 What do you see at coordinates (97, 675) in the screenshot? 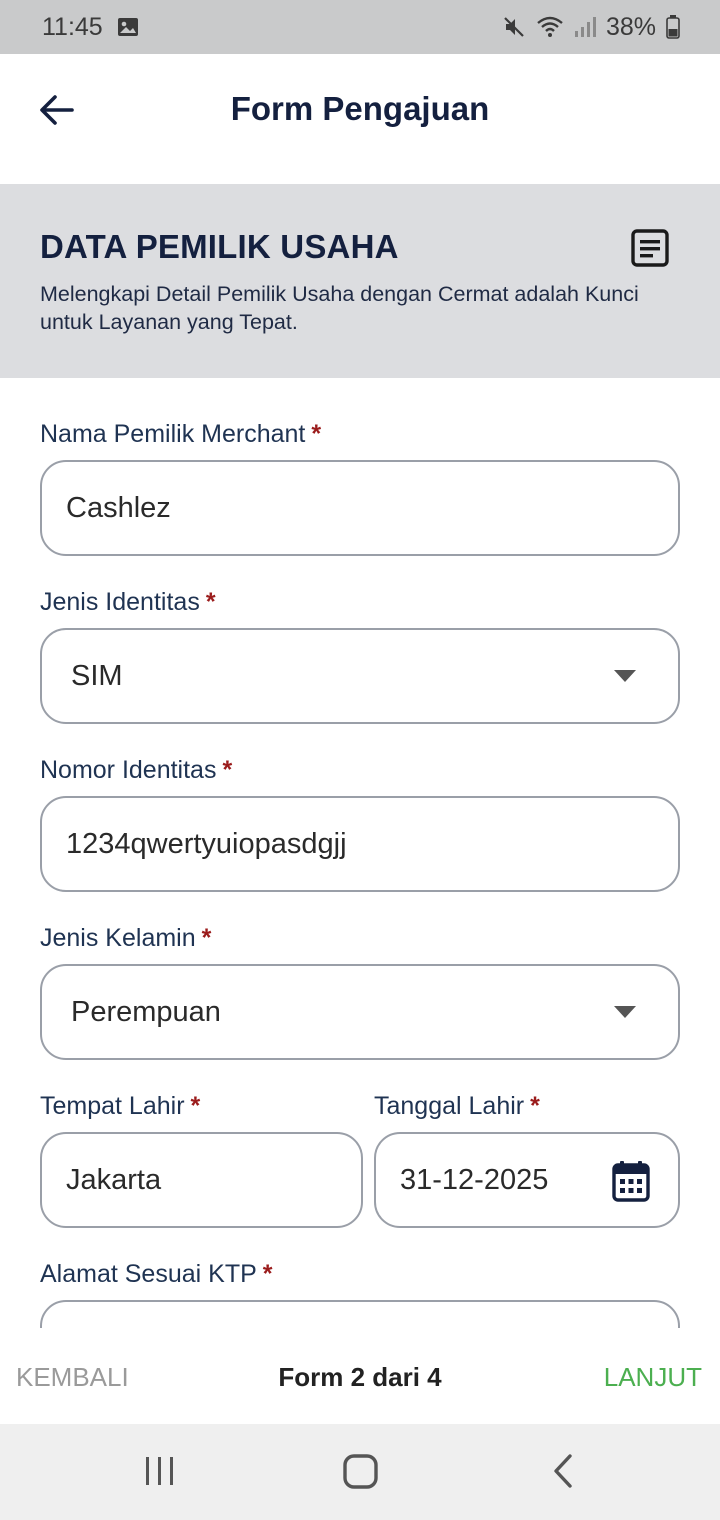
I see `id-type-value: SIM` at bounding box center [97, 675].